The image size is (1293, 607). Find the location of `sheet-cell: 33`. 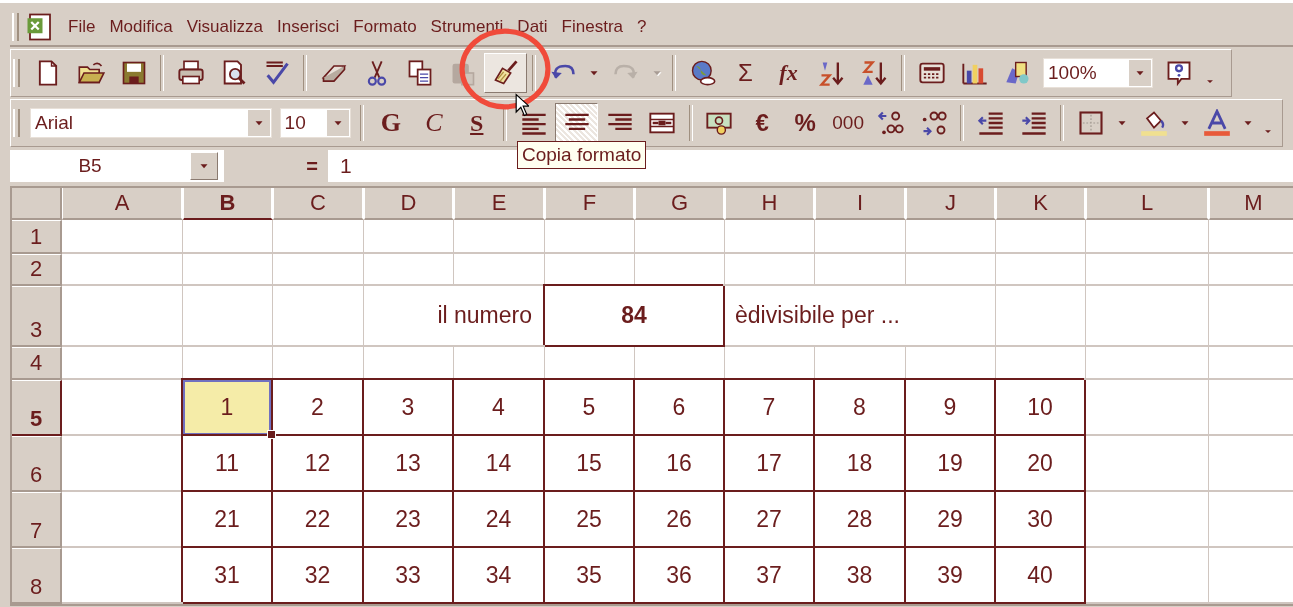

sheet-cell: 33 is located at coordinates (409, 576).